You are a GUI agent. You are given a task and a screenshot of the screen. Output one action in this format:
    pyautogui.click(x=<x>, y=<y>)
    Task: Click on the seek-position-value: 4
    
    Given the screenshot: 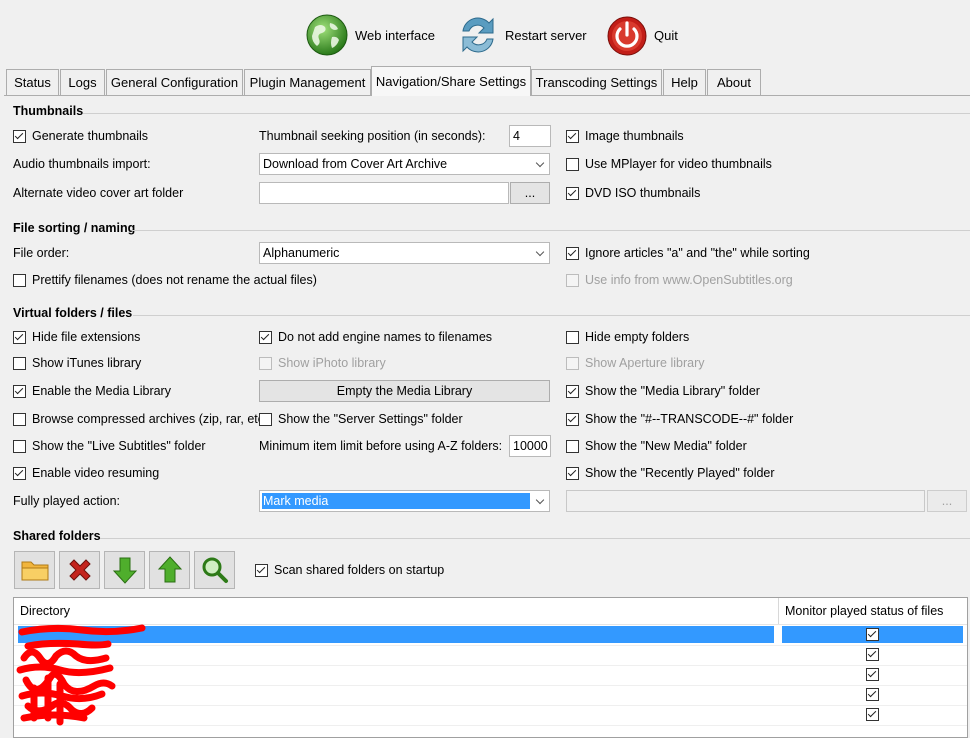 What is the action you would take?
    pyautogui.click(x=516, y=136)
    